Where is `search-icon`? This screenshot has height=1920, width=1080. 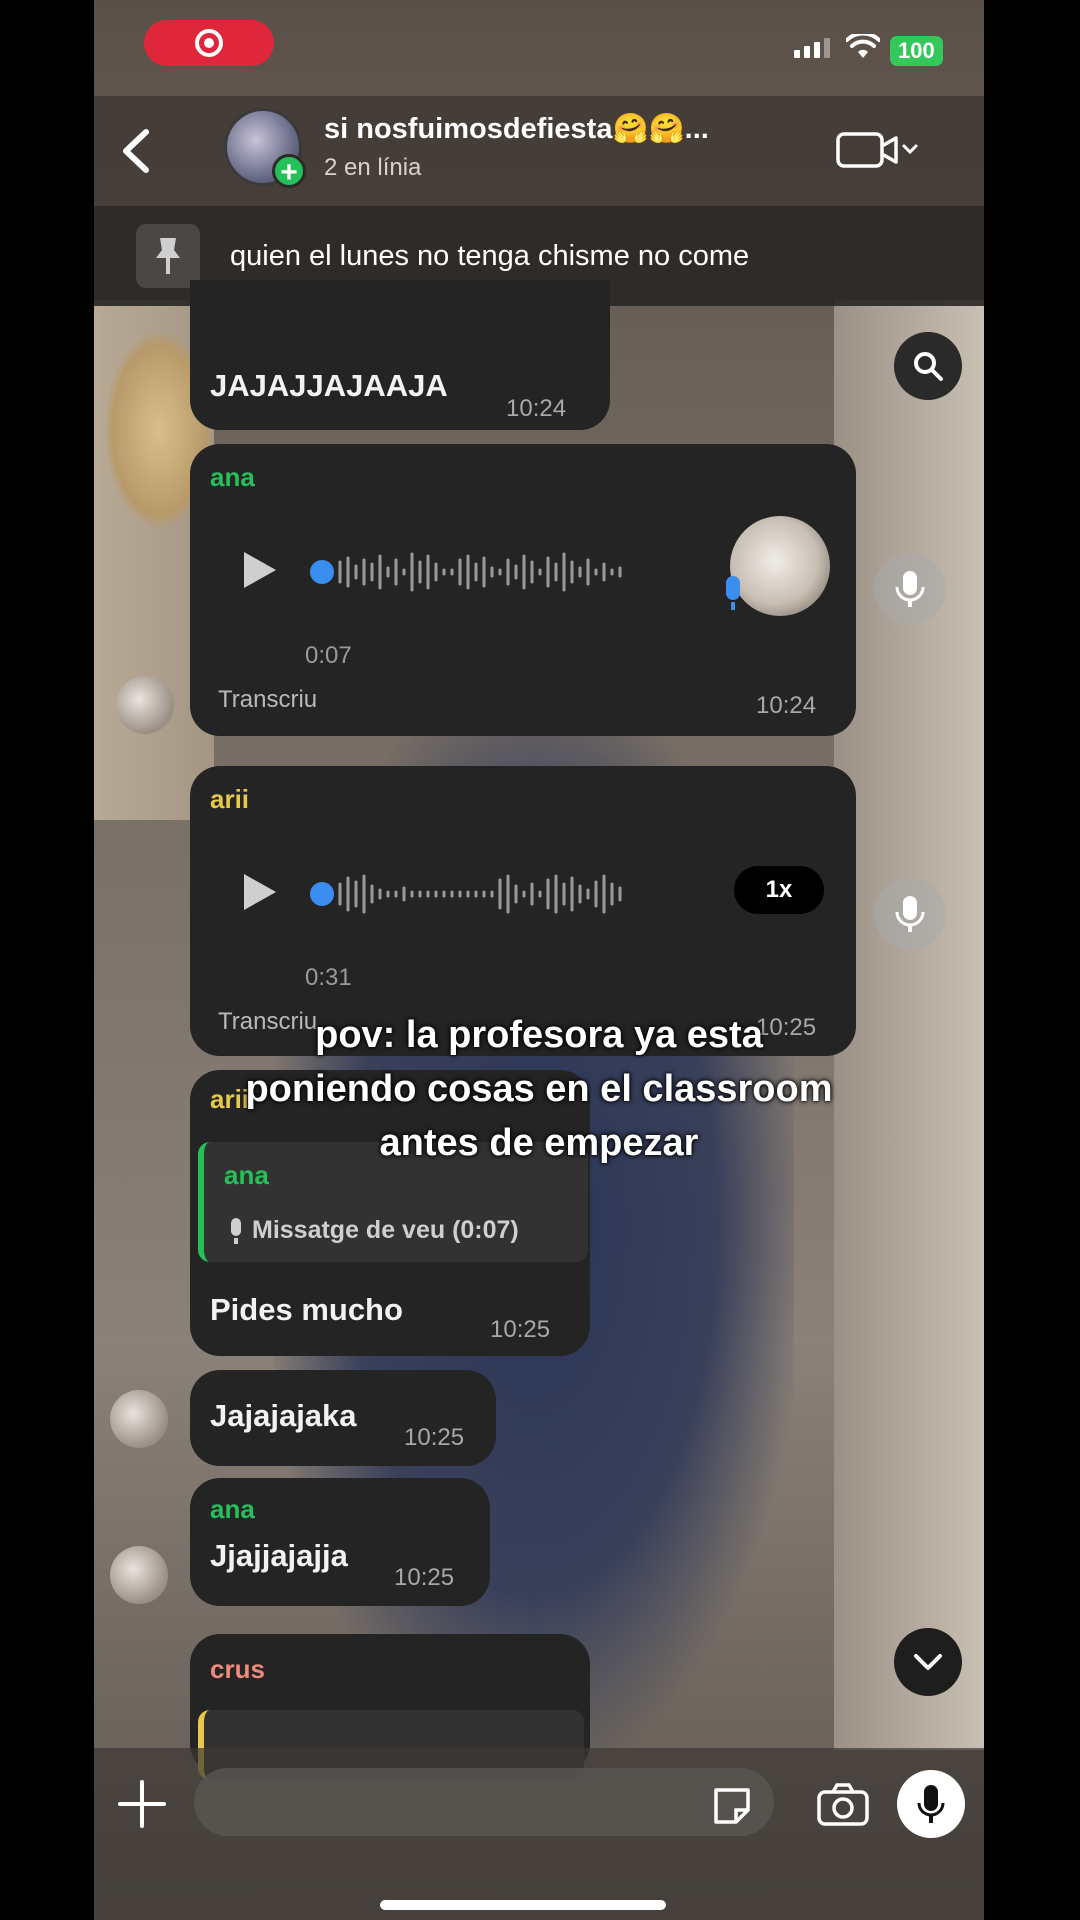
search-icon is located at coordinates (928, 366).